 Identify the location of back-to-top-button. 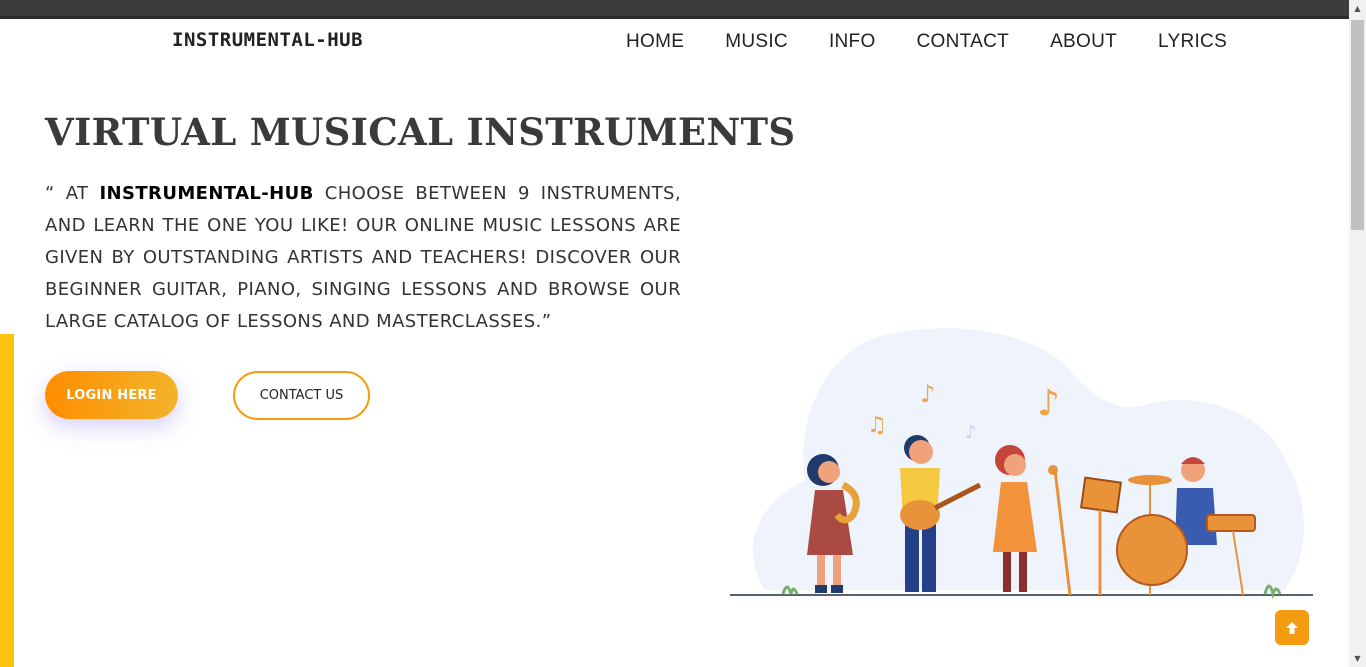
(1292, 627).